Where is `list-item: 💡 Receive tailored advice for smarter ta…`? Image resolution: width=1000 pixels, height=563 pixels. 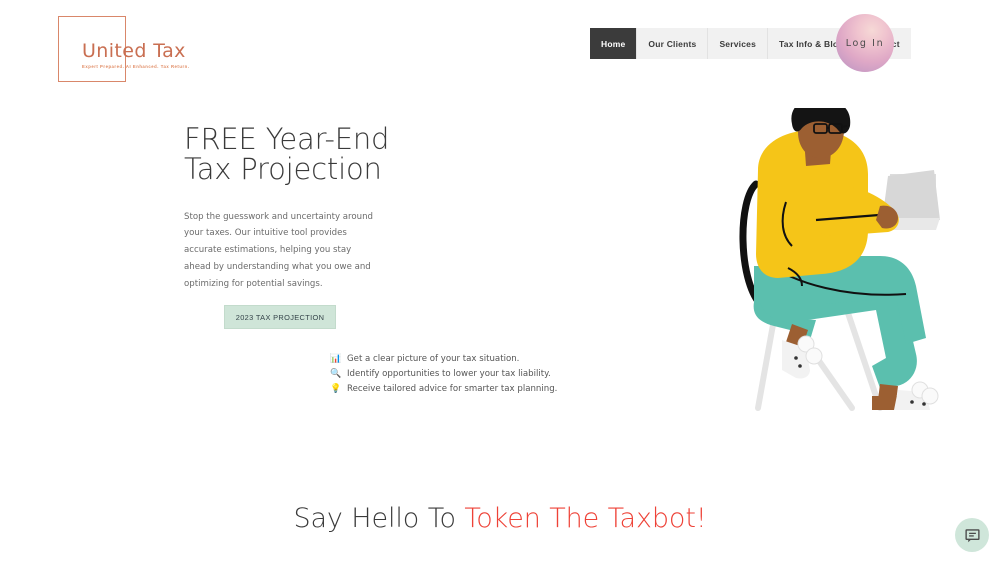
list-item: 💡 Receive tailored advice for smarter ta… is located at coordinates (480, 389).